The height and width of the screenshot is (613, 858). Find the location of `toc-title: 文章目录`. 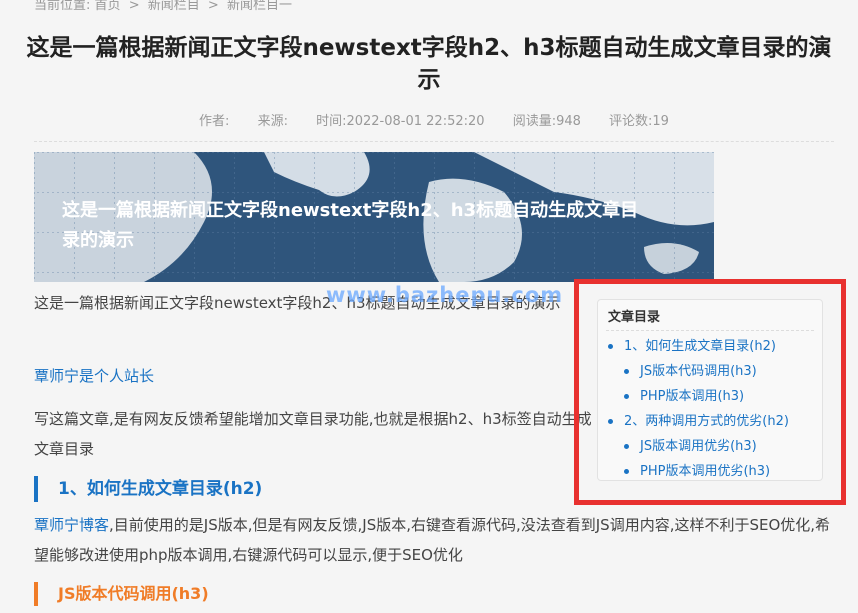

toc-title: 文章目录 is located at coordinates (634, 317).